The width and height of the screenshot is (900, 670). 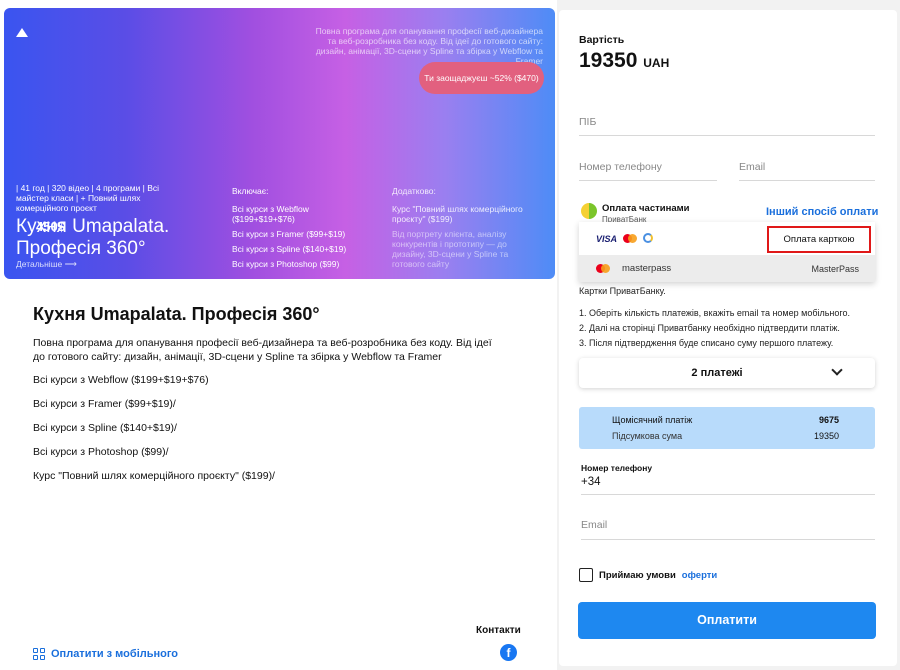 What do you see at coordinates (414, 191) in the screenshot?
I see `extra-title: Додатково:` at bounding box center [414, 191].